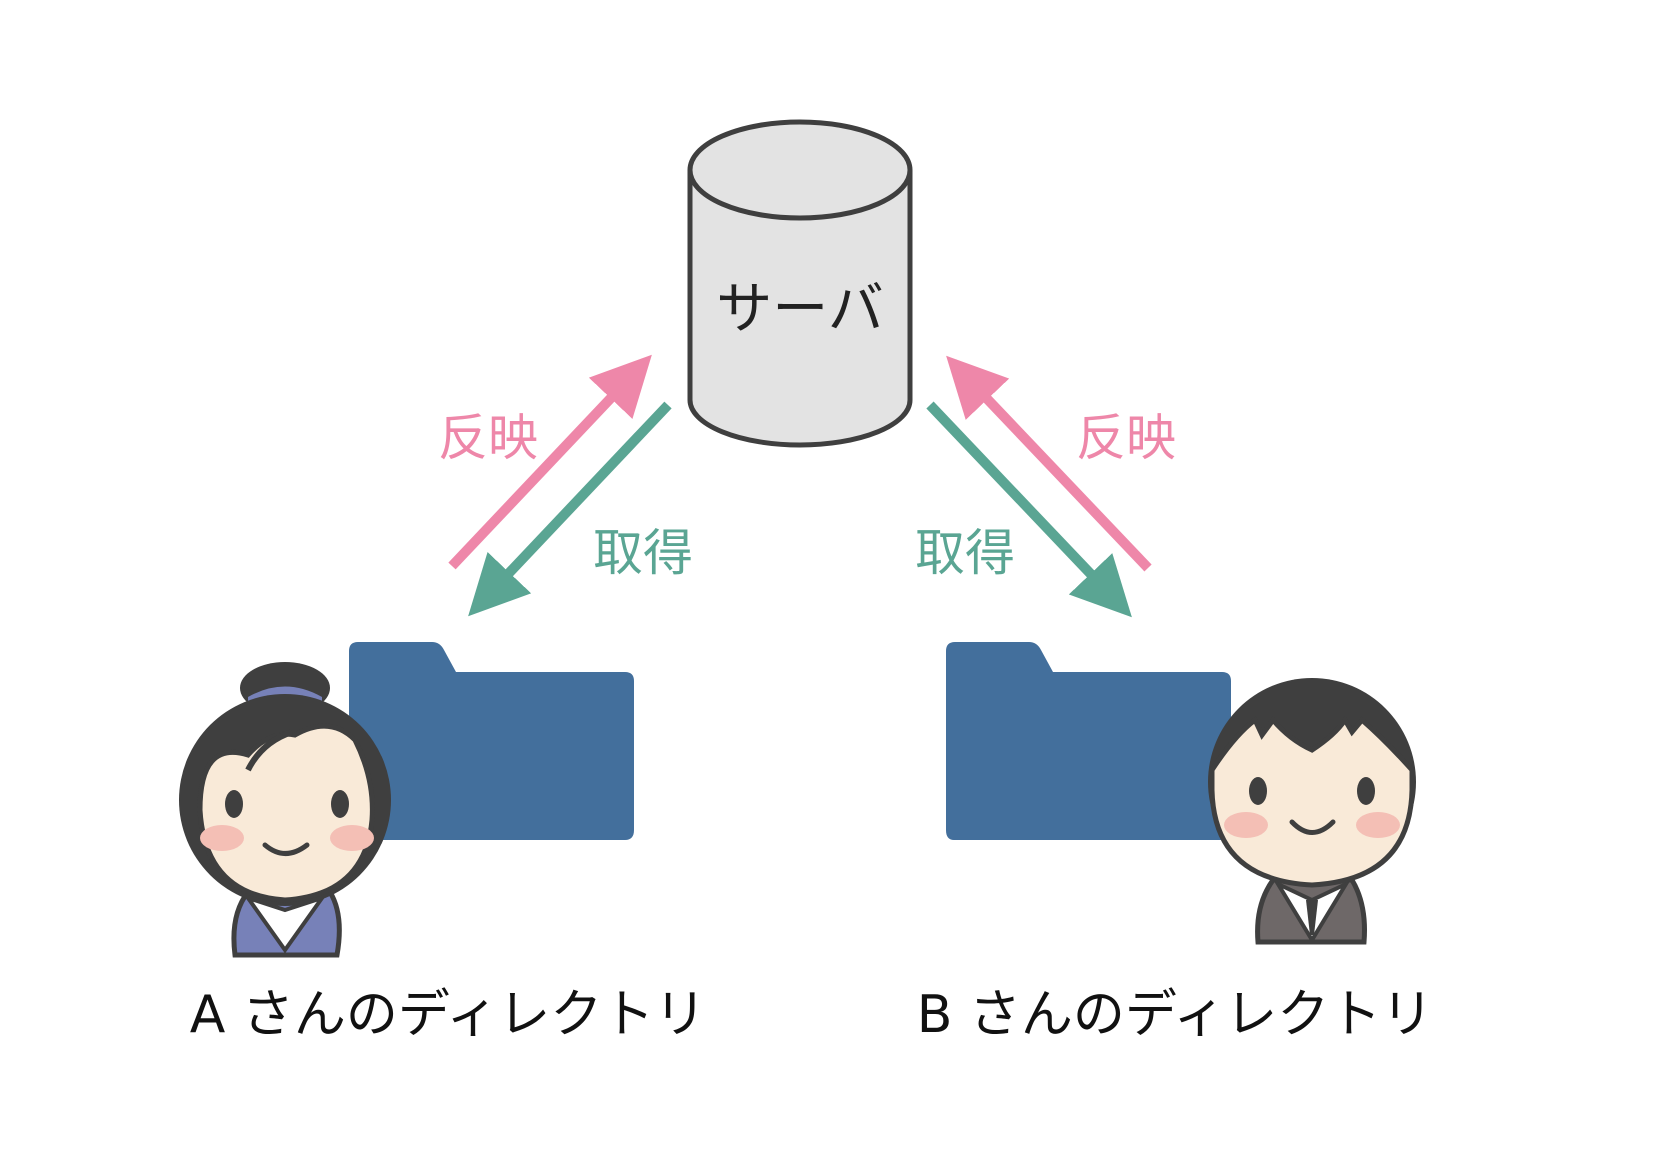  I want to click on a-folder-icon, so click(491, 741).